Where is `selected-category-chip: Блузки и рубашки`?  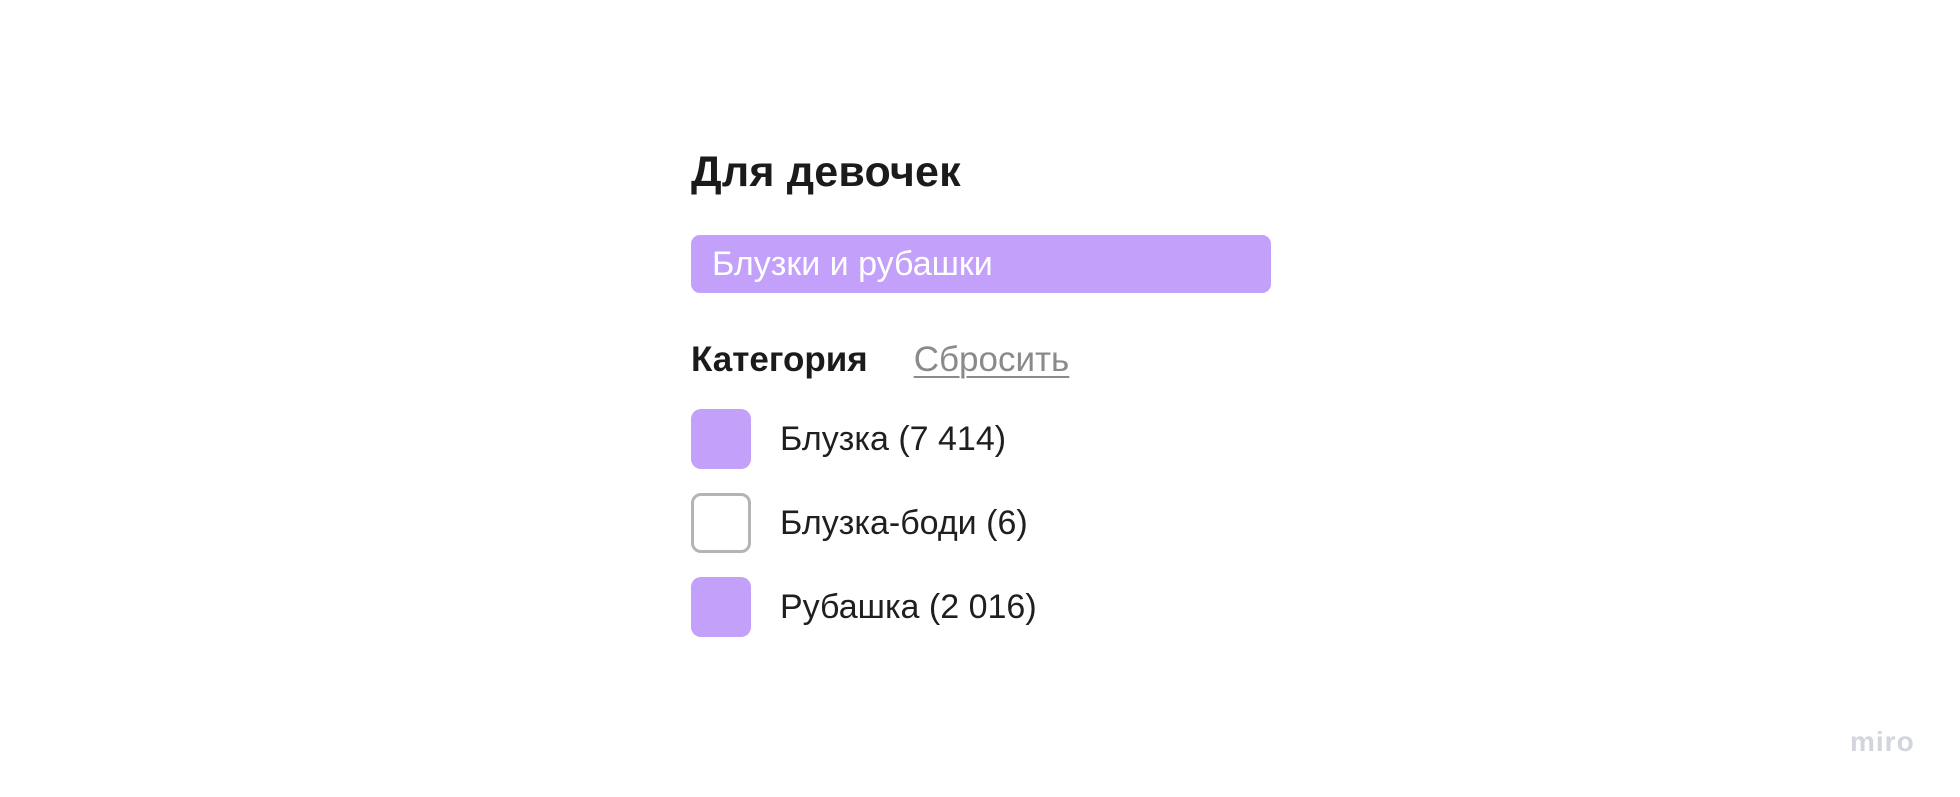
selected-category-chip: Блузки и рубашки is located at coordinates (981, 264).